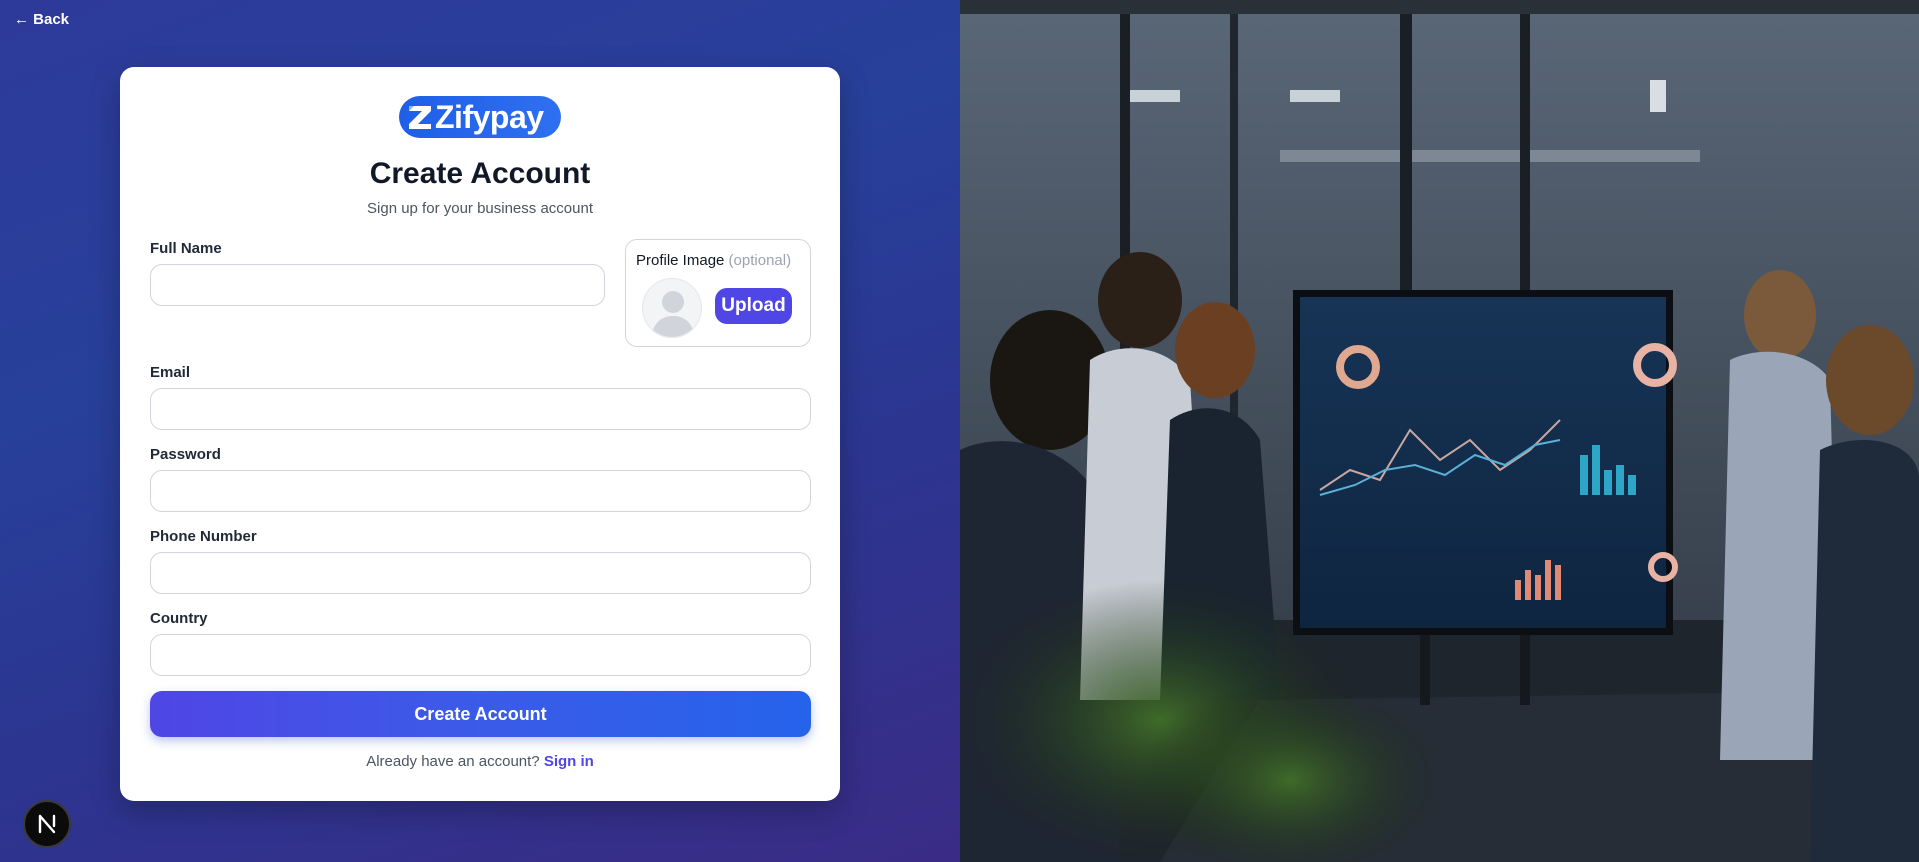 The width and height of the screenshot is (1919, 862). What do you see at coordinates (420, 117) in the screenshot?
I see `zifypay-logo-icon` at bounding box center [420, 117].